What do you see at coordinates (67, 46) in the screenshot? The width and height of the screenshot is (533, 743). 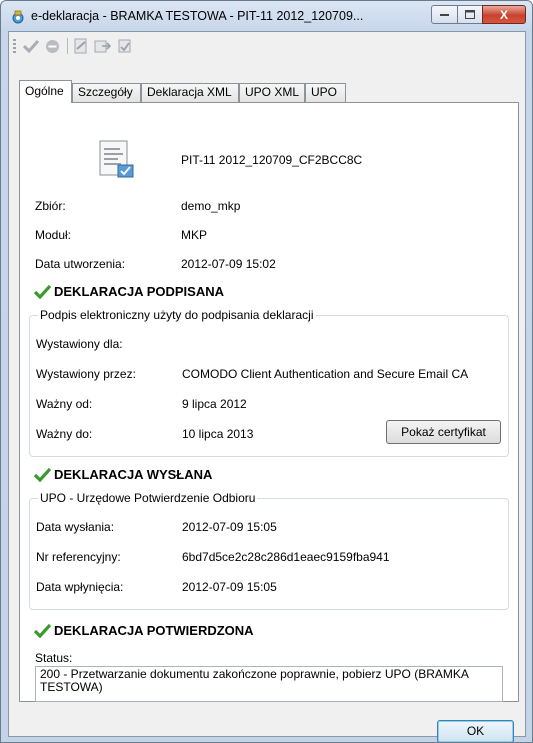 I see `toolbar-separator` at bounding box center [67, 46].